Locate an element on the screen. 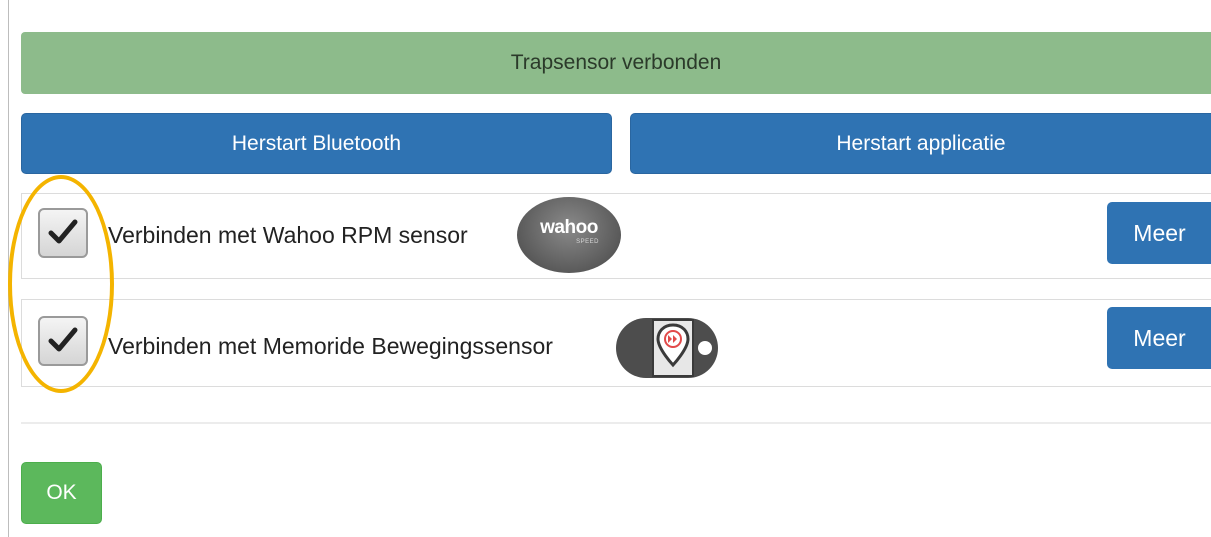  restart-app-button: Herstart applicatie is located at coordinates (920, 143).